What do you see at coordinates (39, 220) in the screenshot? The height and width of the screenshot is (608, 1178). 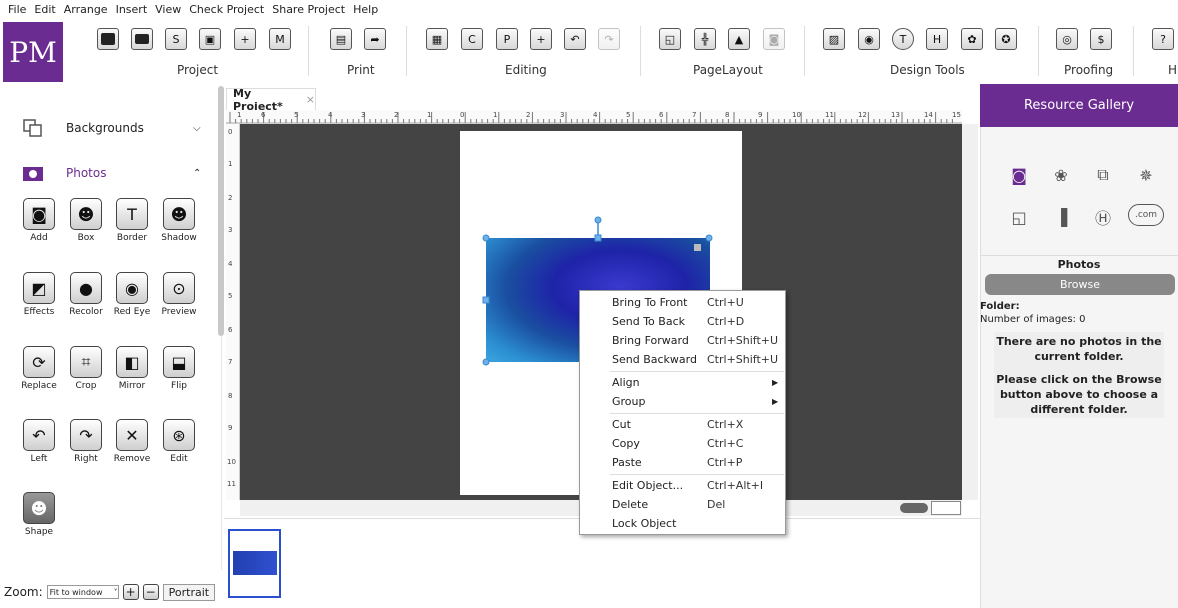 I see `tool-add: ◙ Add` at bounding box center [39, 220].